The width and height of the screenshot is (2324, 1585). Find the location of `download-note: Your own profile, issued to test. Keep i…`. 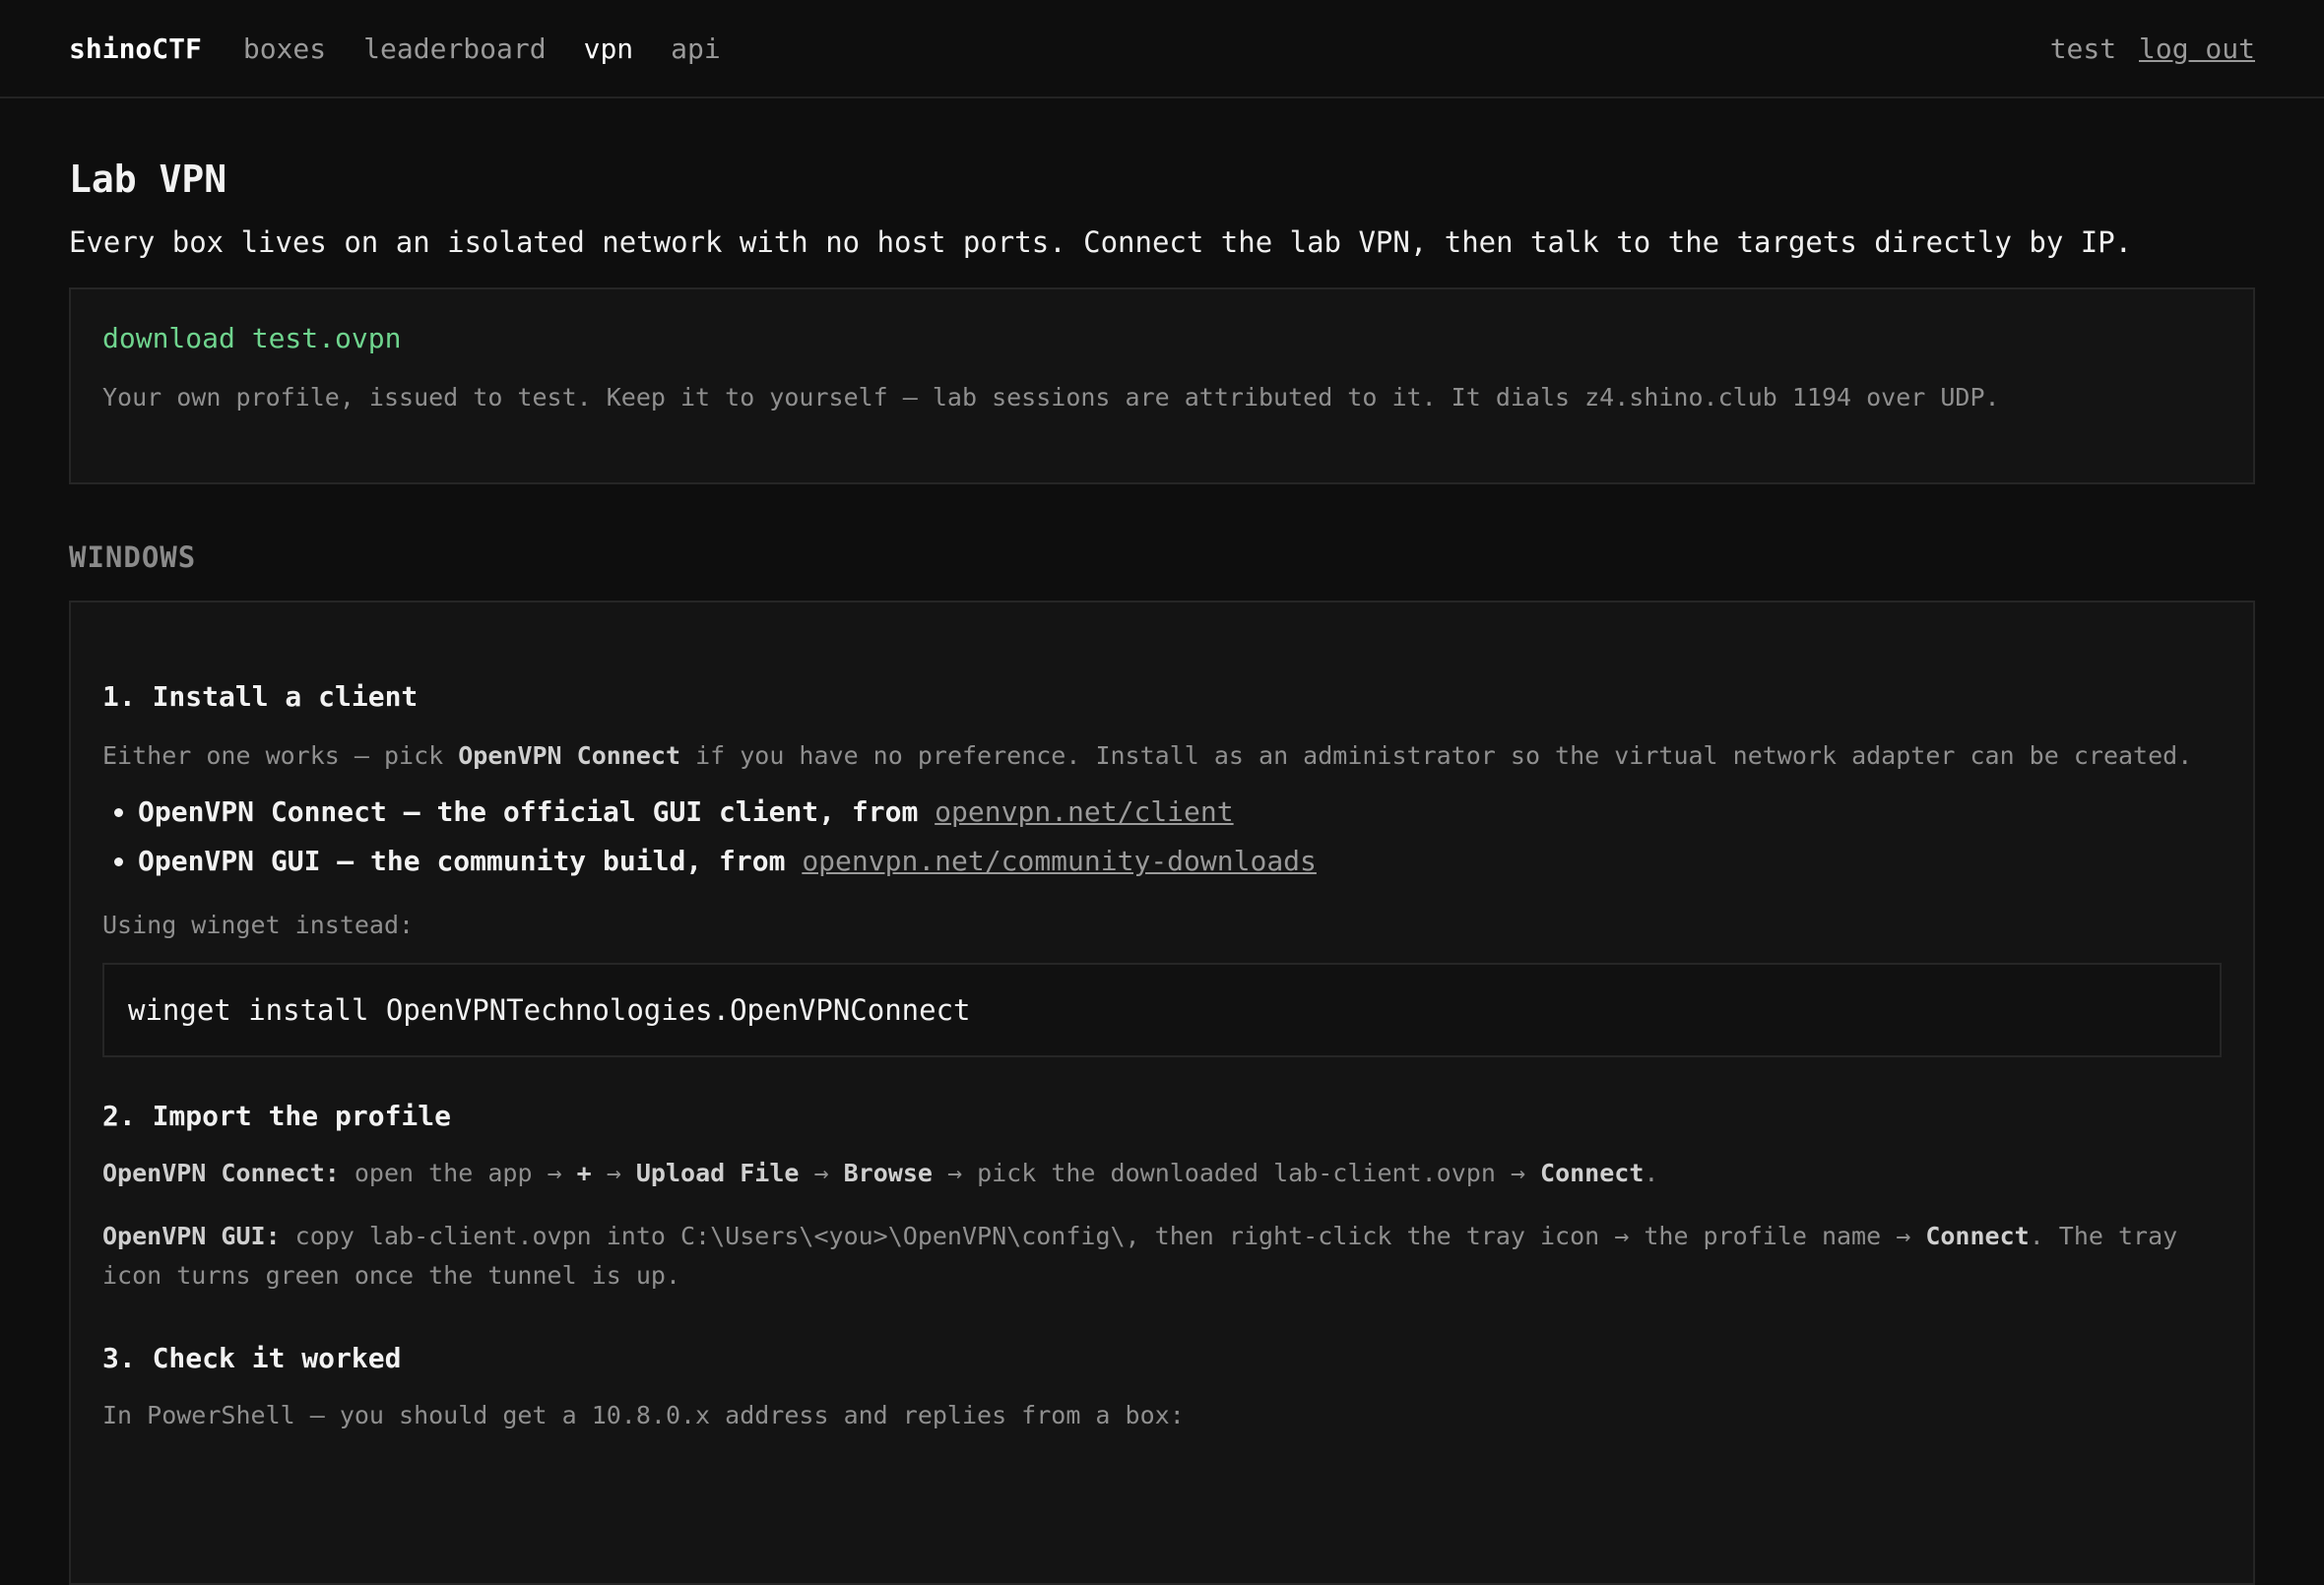

download-note: Your own profile, issued to test. Keep i… is located at coordinates (1051, 397).